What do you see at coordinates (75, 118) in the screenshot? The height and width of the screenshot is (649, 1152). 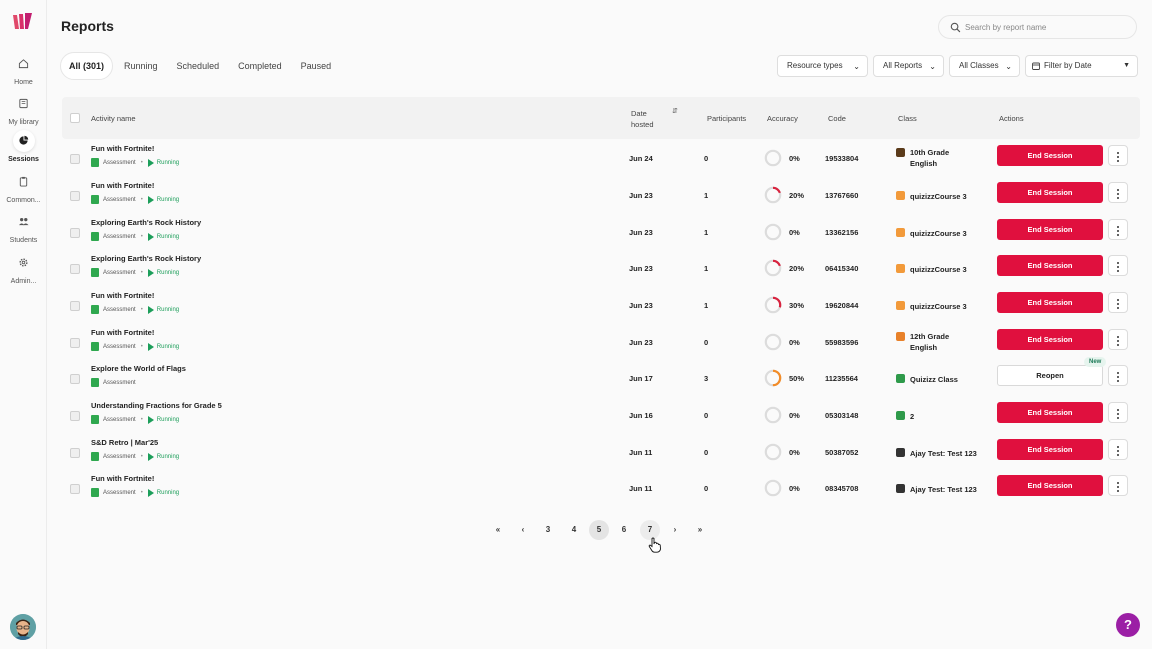 I see `select-all-checkbox` at bounding box center [75, 118].